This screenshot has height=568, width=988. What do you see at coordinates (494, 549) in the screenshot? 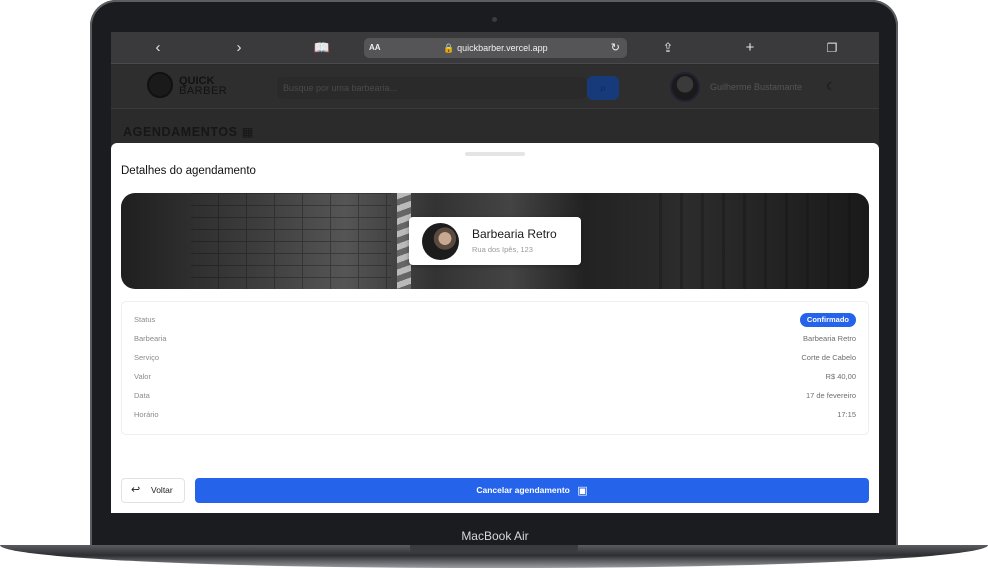
I see `laptop-notch` at bounding box center [494, 549].